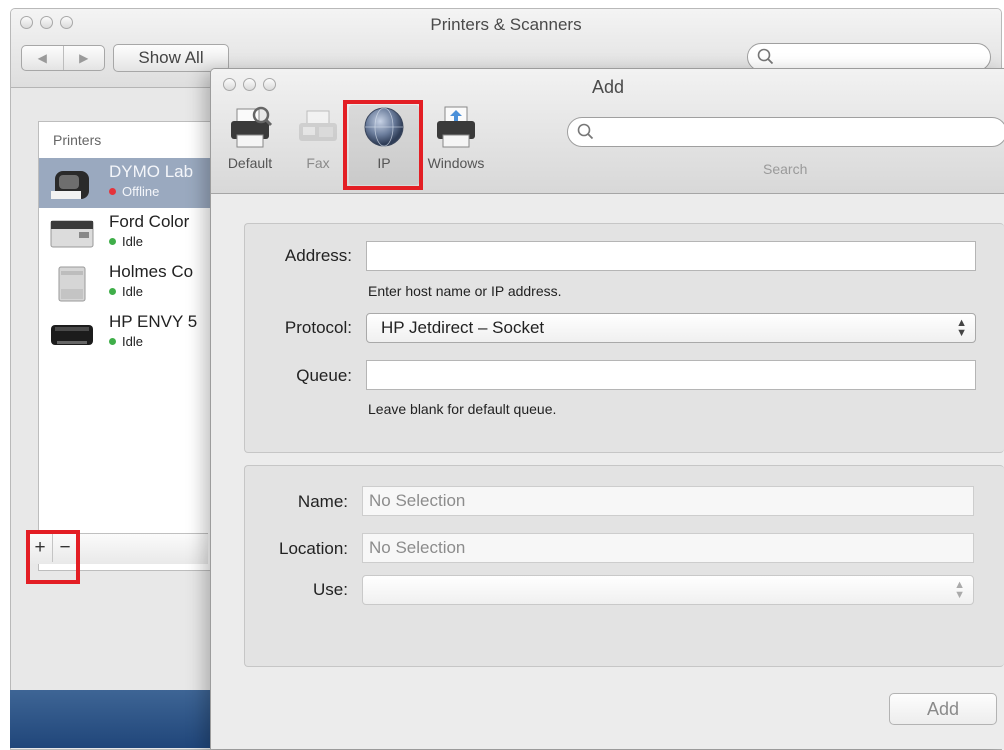 The width and height of the screenshot is (1004, 750). Describe the element at coordinates (128, 183) in the screenshot. I see `printer-row: DYMO Lab Offline` at that location.